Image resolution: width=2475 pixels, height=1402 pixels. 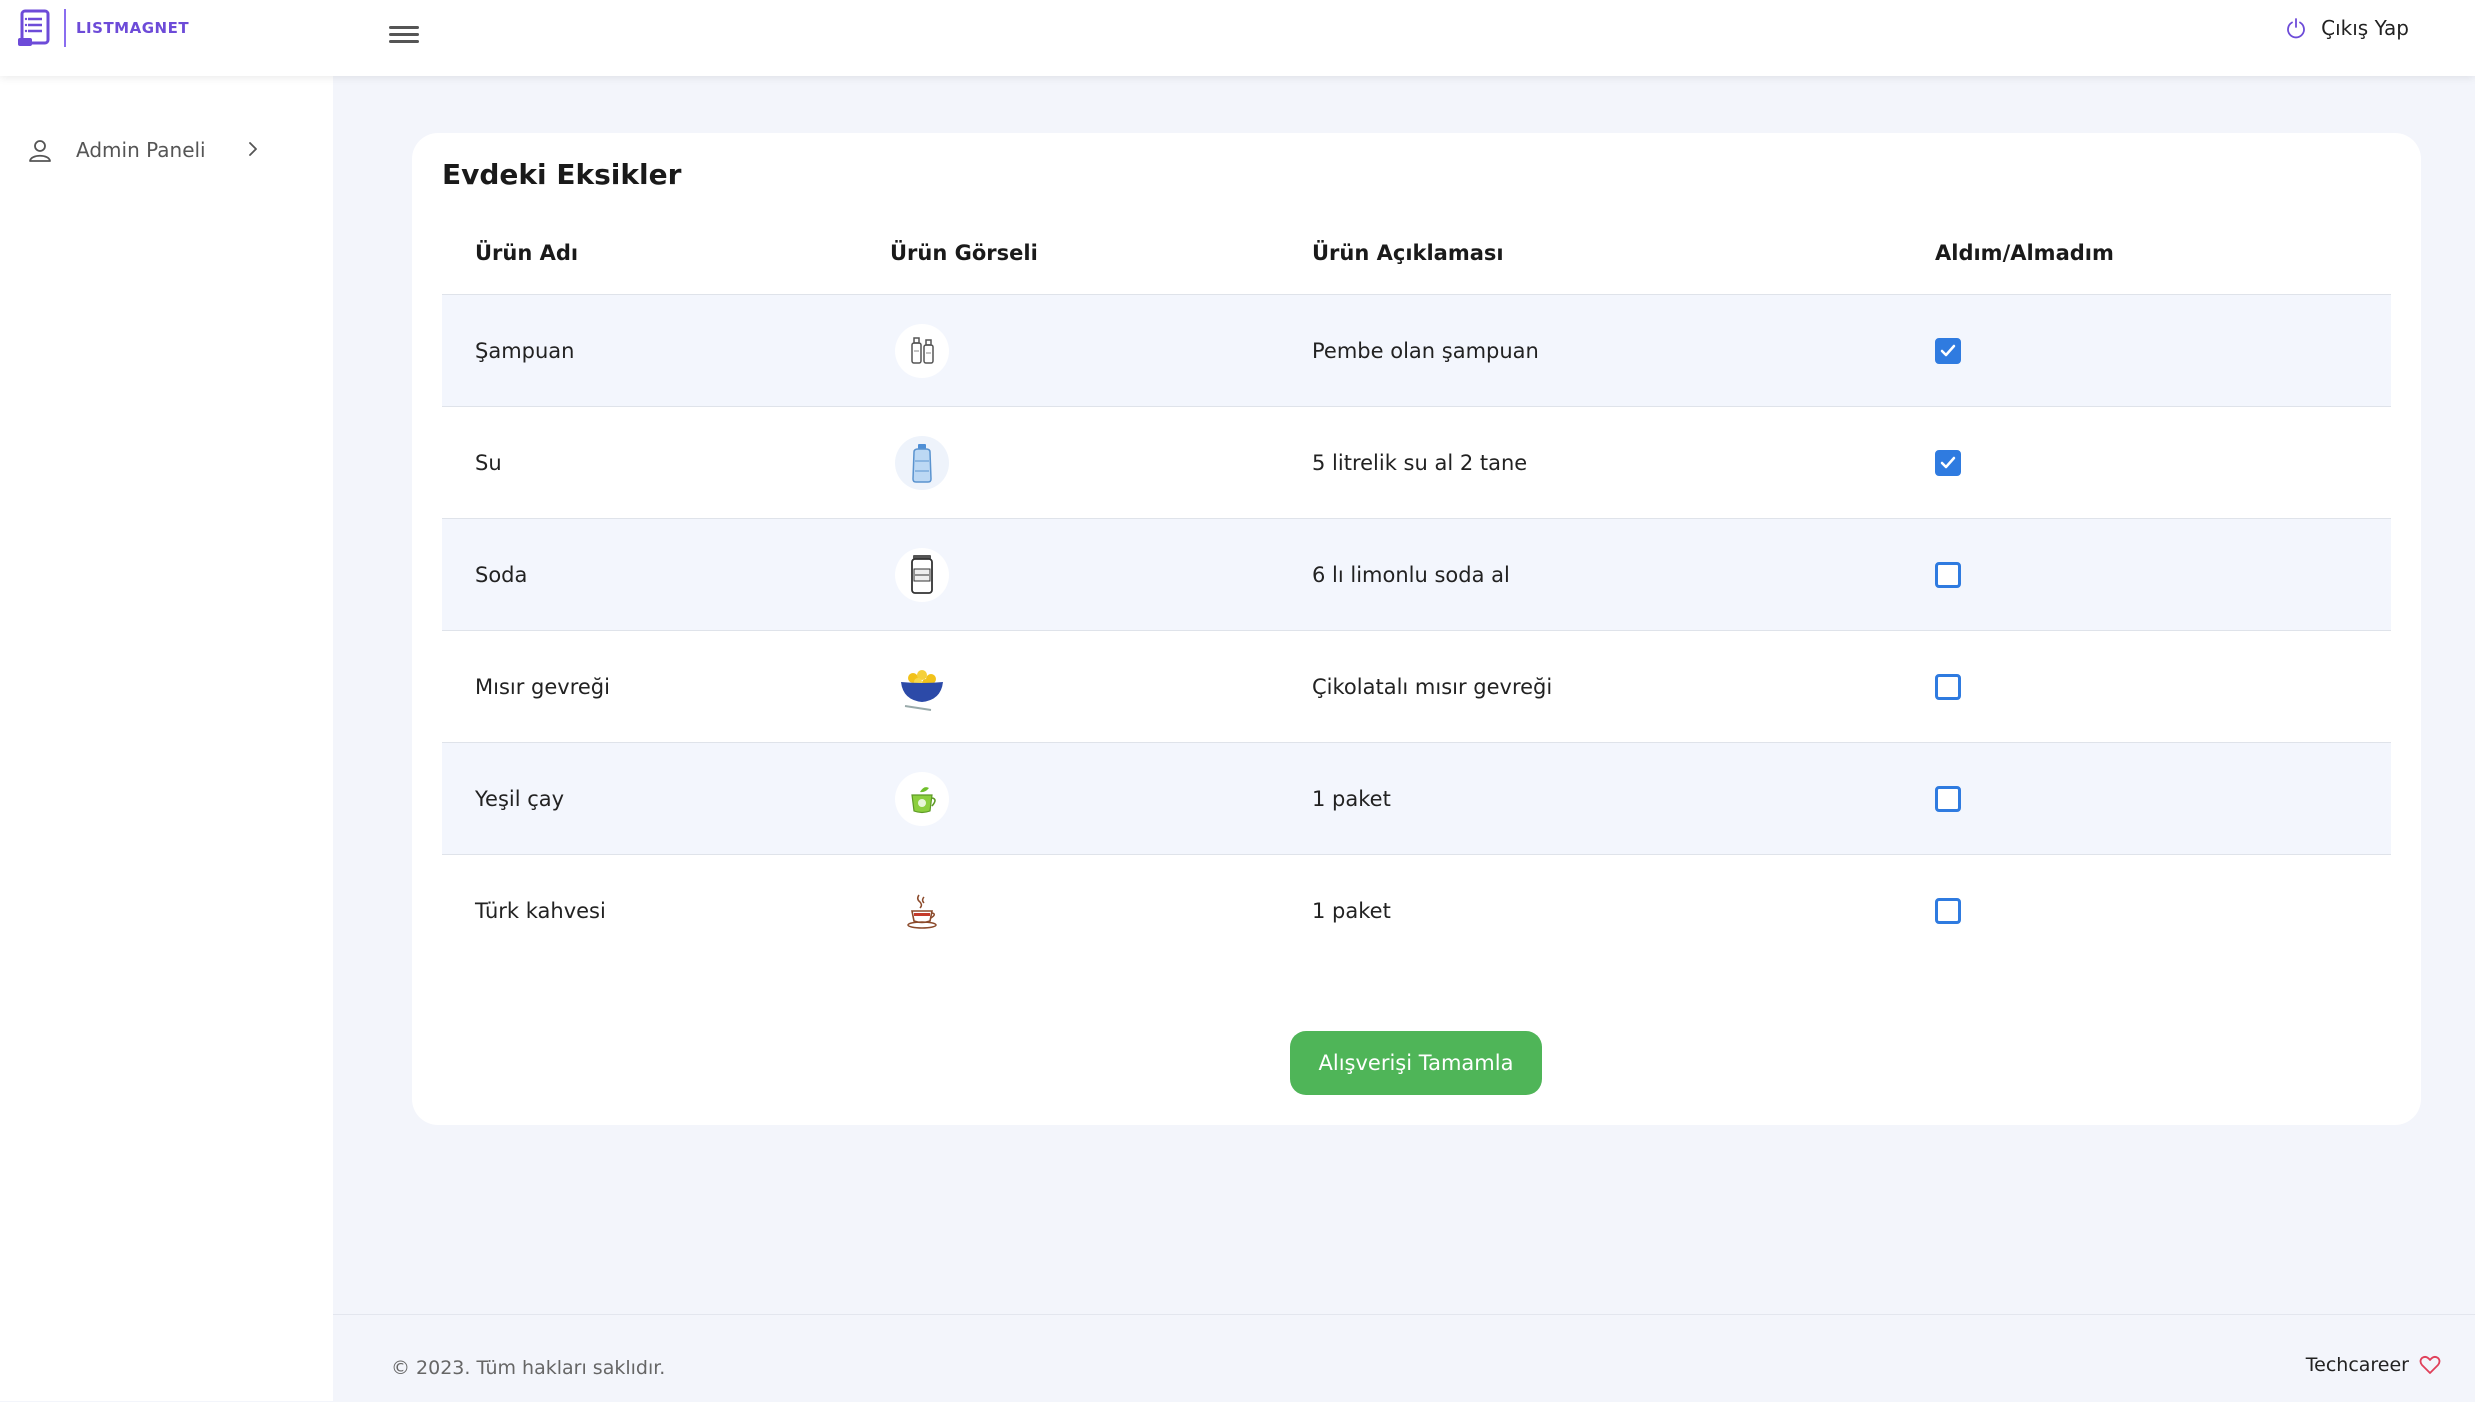 What do you see at coordinates (501, 575) in the screenshot?
I see `product-name: Soda` at bounding box center [501, 575].